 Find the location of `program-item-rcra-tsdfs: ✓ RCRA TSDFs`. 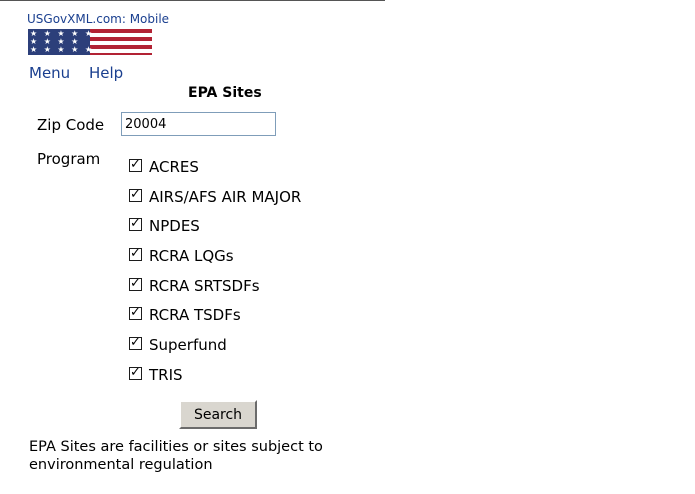

program-item-rcra-tsdfs: ✓ RCRA TSDFs is located at coordinates (215, 320).